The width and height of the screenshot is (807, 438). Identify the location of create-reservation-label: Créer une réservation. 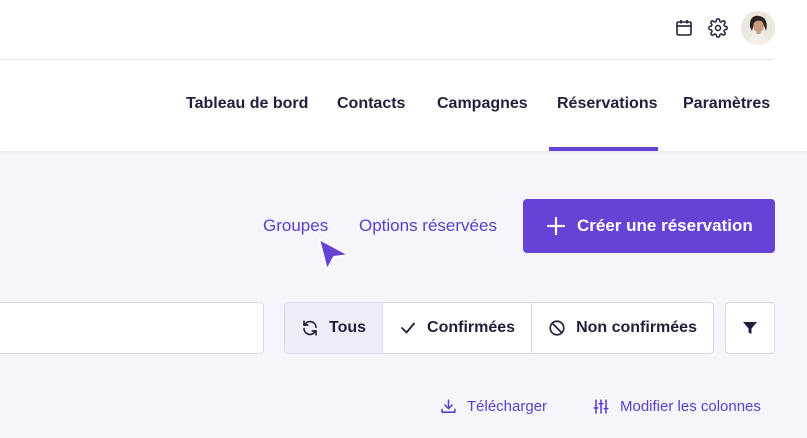
(665, 225).